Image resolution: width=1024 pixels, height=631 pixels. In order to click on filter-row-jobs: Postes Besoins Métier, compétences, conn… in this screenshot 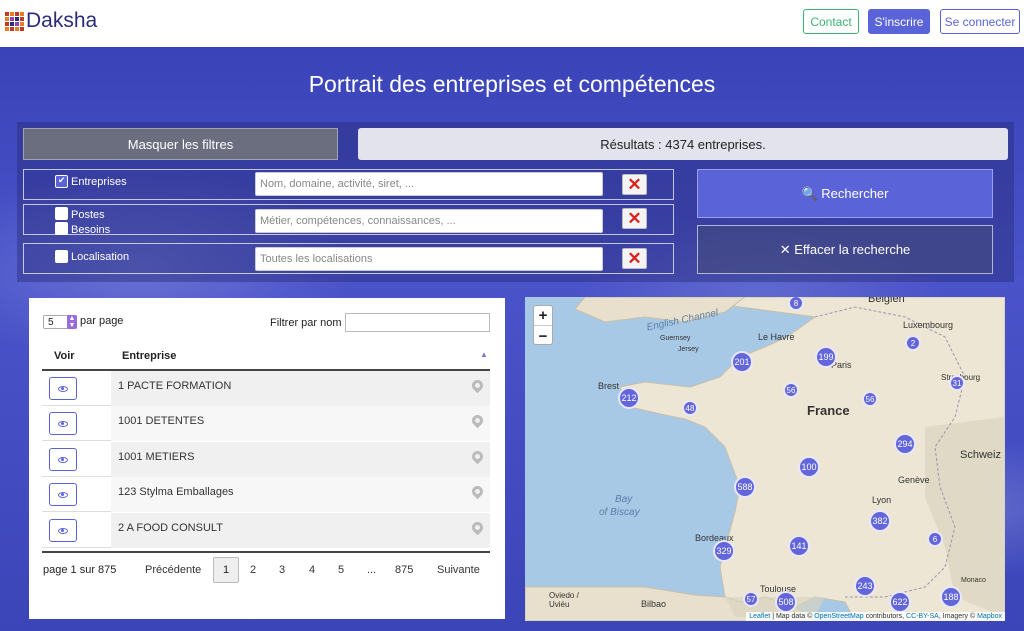, I will do `click(348, 220)`.